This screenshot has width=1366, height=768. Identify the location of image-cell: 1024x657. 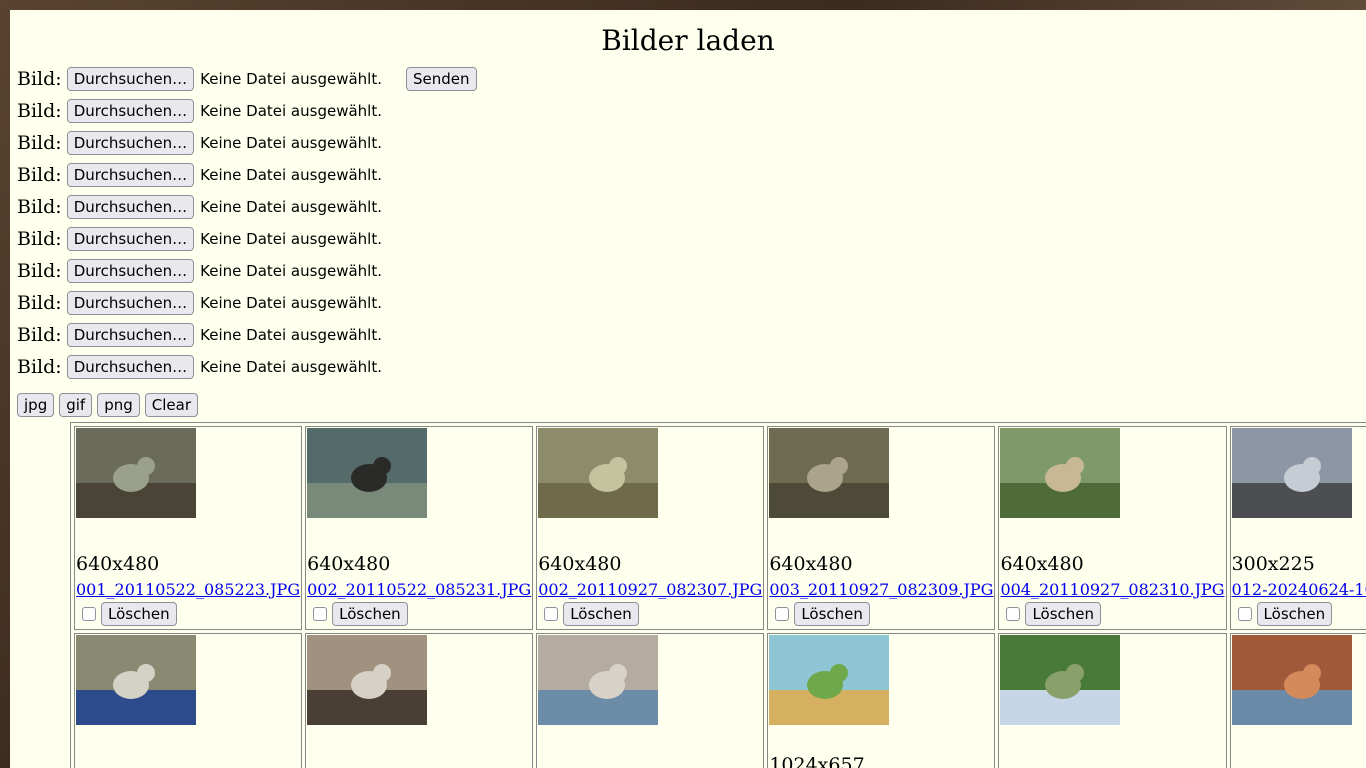
(881, 700).